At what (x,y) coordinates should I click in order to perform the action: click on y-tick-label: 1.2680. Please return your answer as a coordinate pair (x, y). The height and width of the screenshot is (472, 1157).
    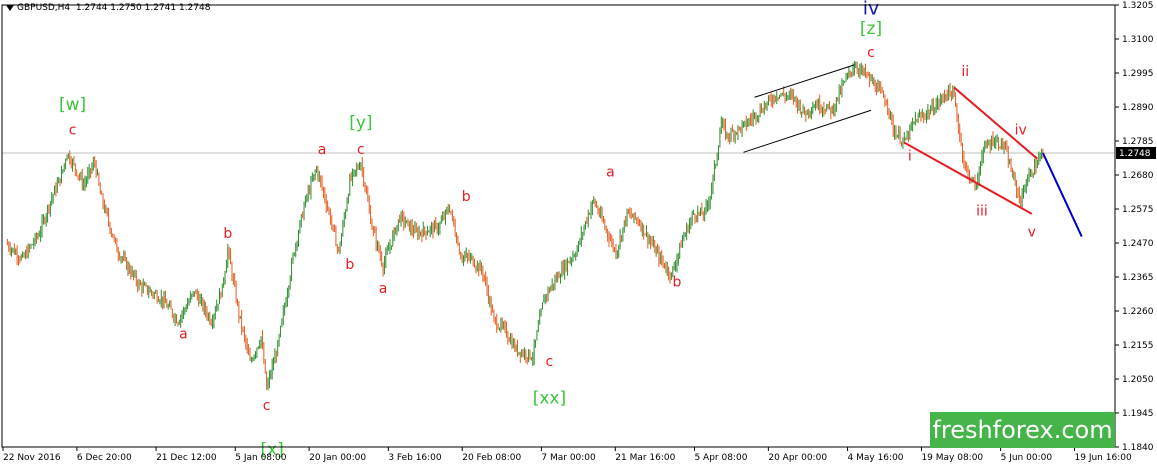
    Looking at the image, I should click on (1138, 176).